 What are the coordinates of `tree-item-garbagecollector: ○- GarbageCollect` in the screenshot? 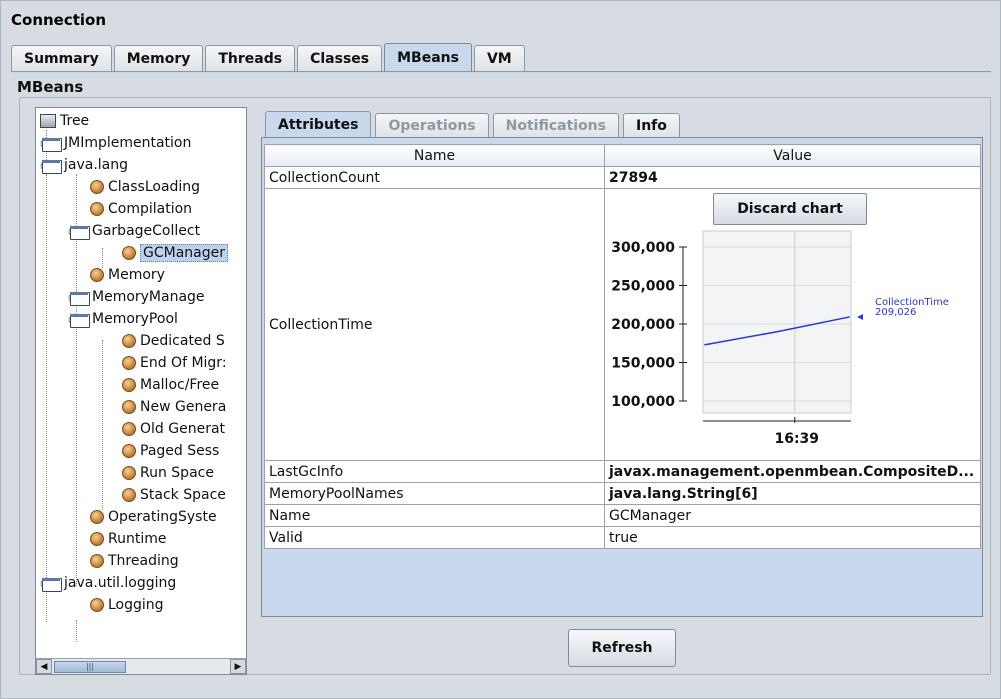 It's located at (134, 231).